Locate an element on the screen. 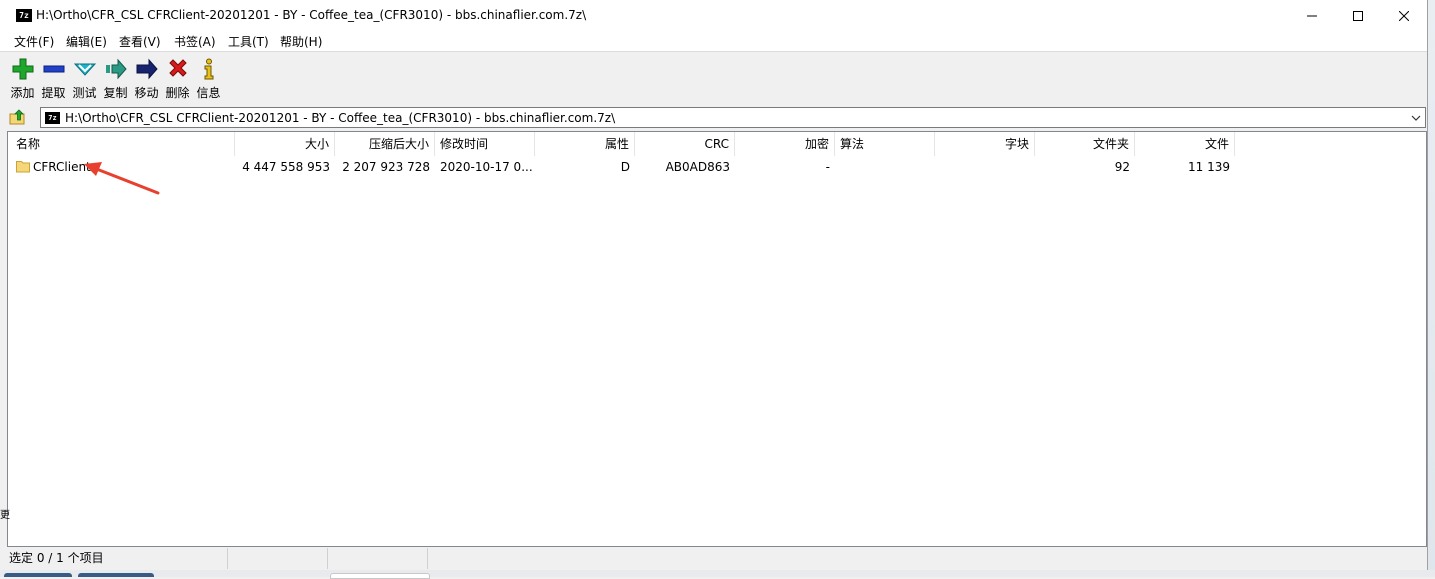  col-name: 名称 is located at coordinates (121, 144).